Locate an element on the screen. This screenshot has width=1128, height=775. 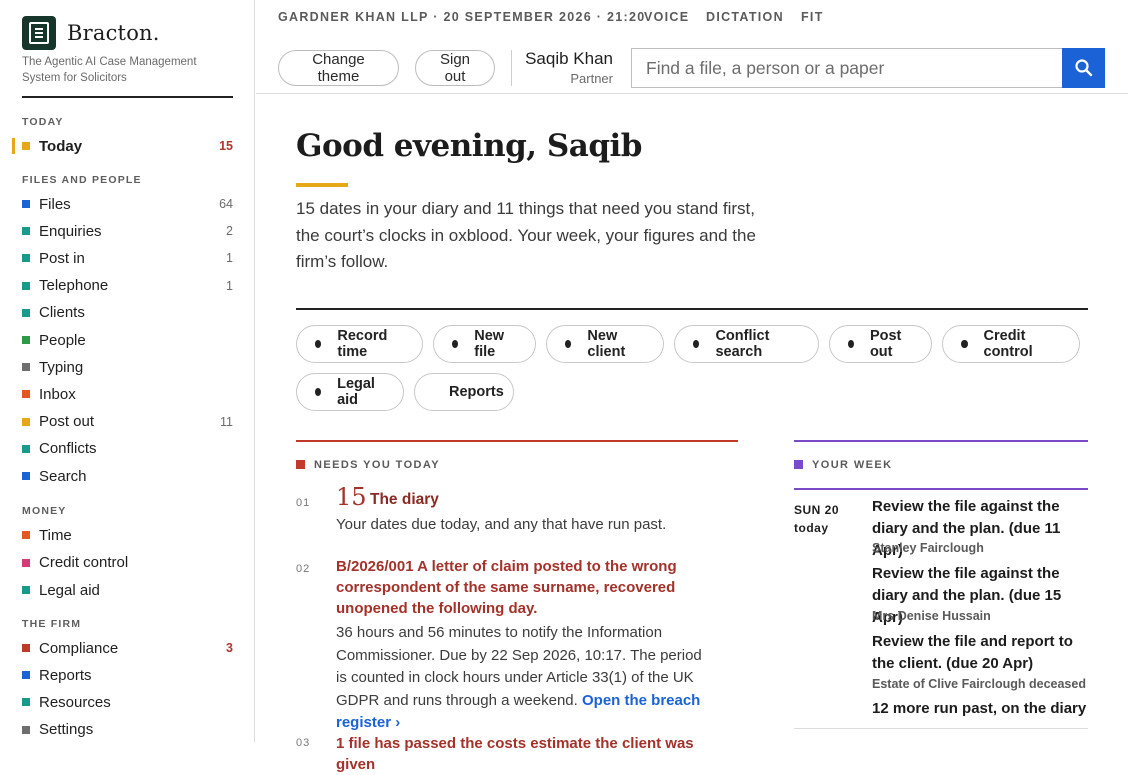
sidebar-item-label: Time is located at coordinates (55, 535).